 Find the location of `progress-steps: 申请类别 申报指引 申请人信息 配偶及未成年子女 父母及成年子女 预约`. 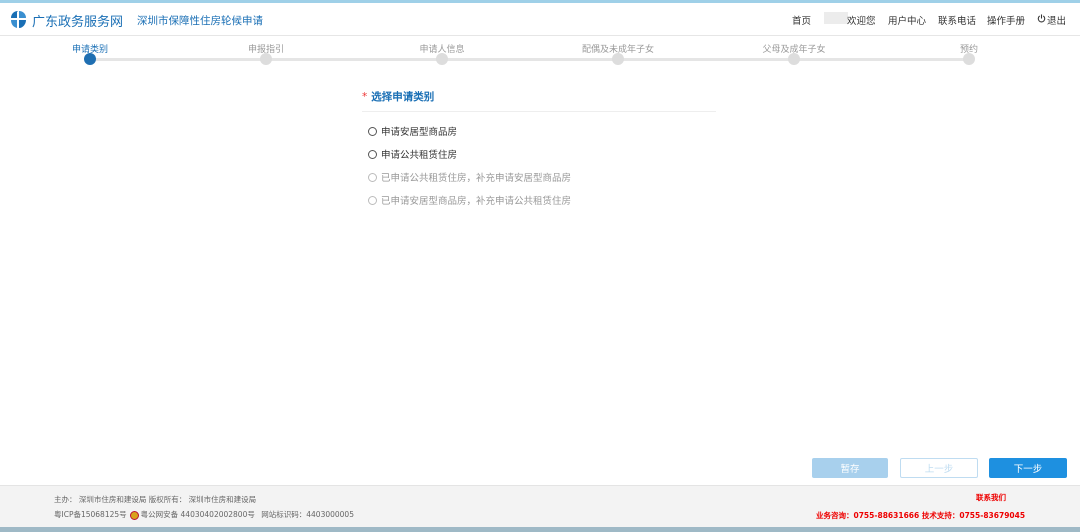

progress-steps: 申请类别 申报指引 申请人信息 配偶及未成年子女 父母及成年子女 预约 is located at coordinates (540, 55).